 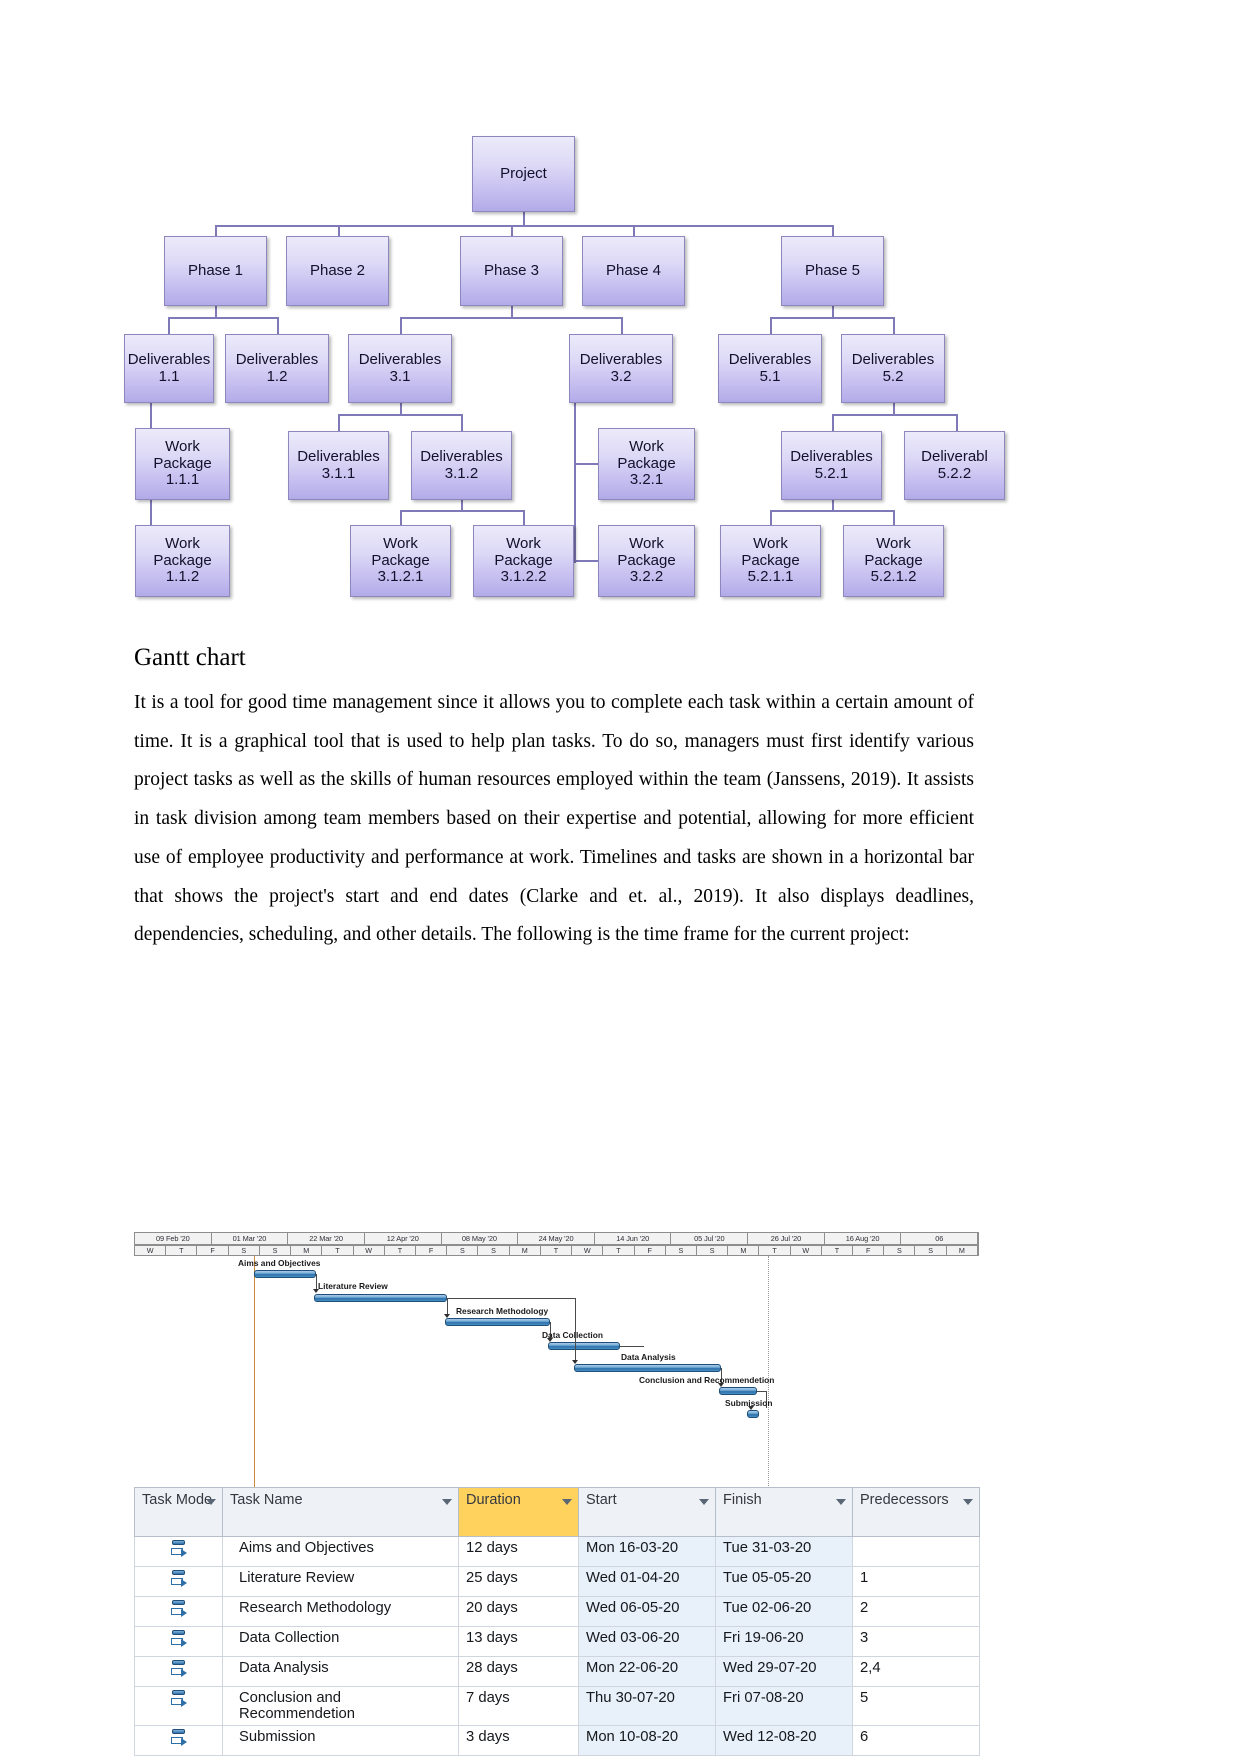 I want to click on predecessors-cell: 2,4, so click(x=916, y=1671).